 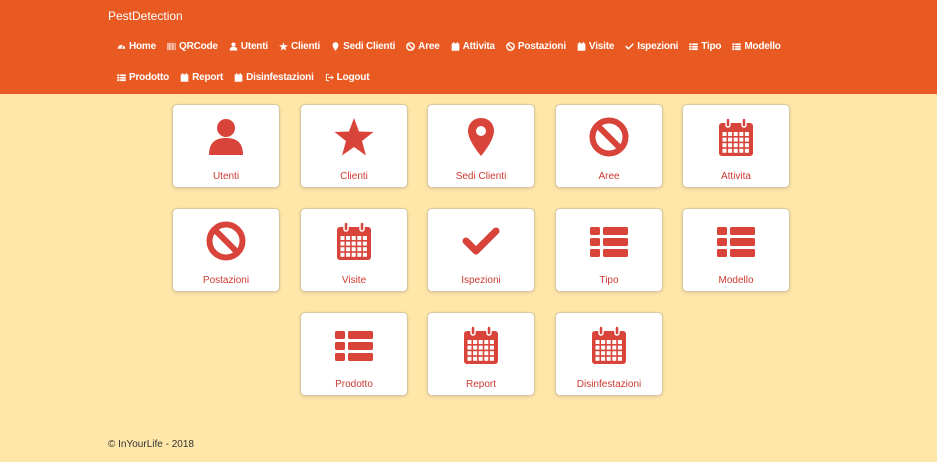 What do you see at coordinates (142, 46) in the screenshot?
I see `nav-item-label: Home` at bounding box center [142, 46].